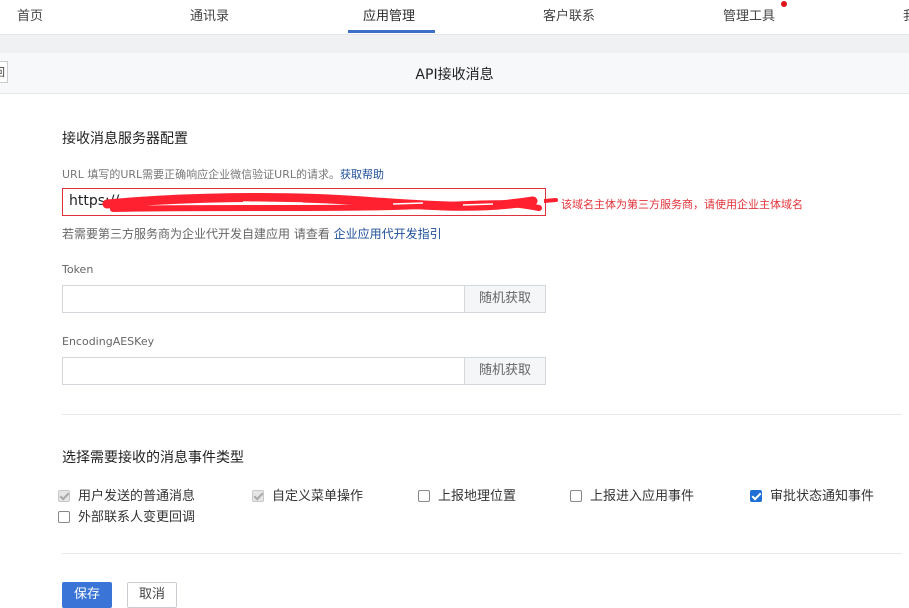 The image size is (909, 608). Describe the element at coordinates (152, 595) in the screenshot. I see `cancel-button: 取消` at that location.